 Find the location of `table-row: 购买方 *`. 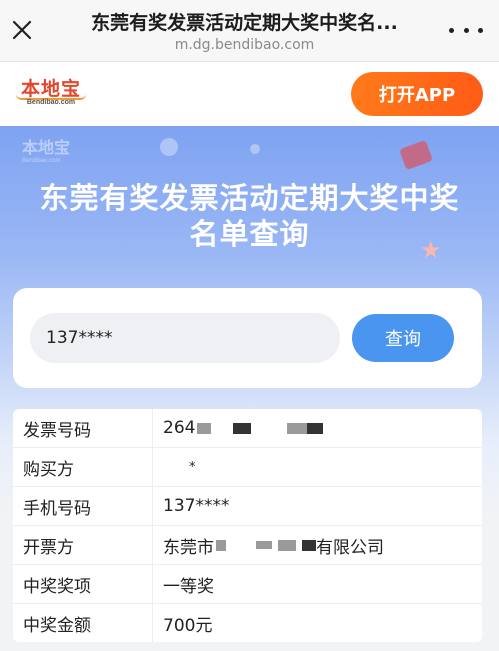

table-row: 购买方 * is located at coordinates (247, 467).